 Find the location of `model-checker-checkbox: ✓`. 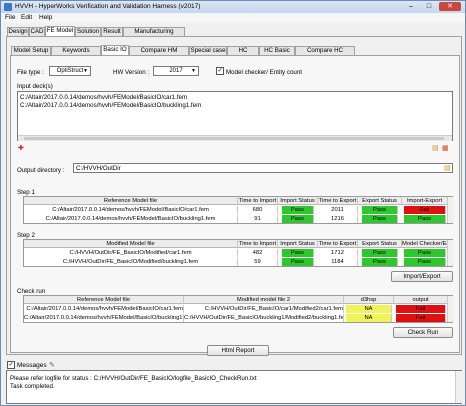

model-checker-checkbox: ✓ is located at coordinates (220, 71).